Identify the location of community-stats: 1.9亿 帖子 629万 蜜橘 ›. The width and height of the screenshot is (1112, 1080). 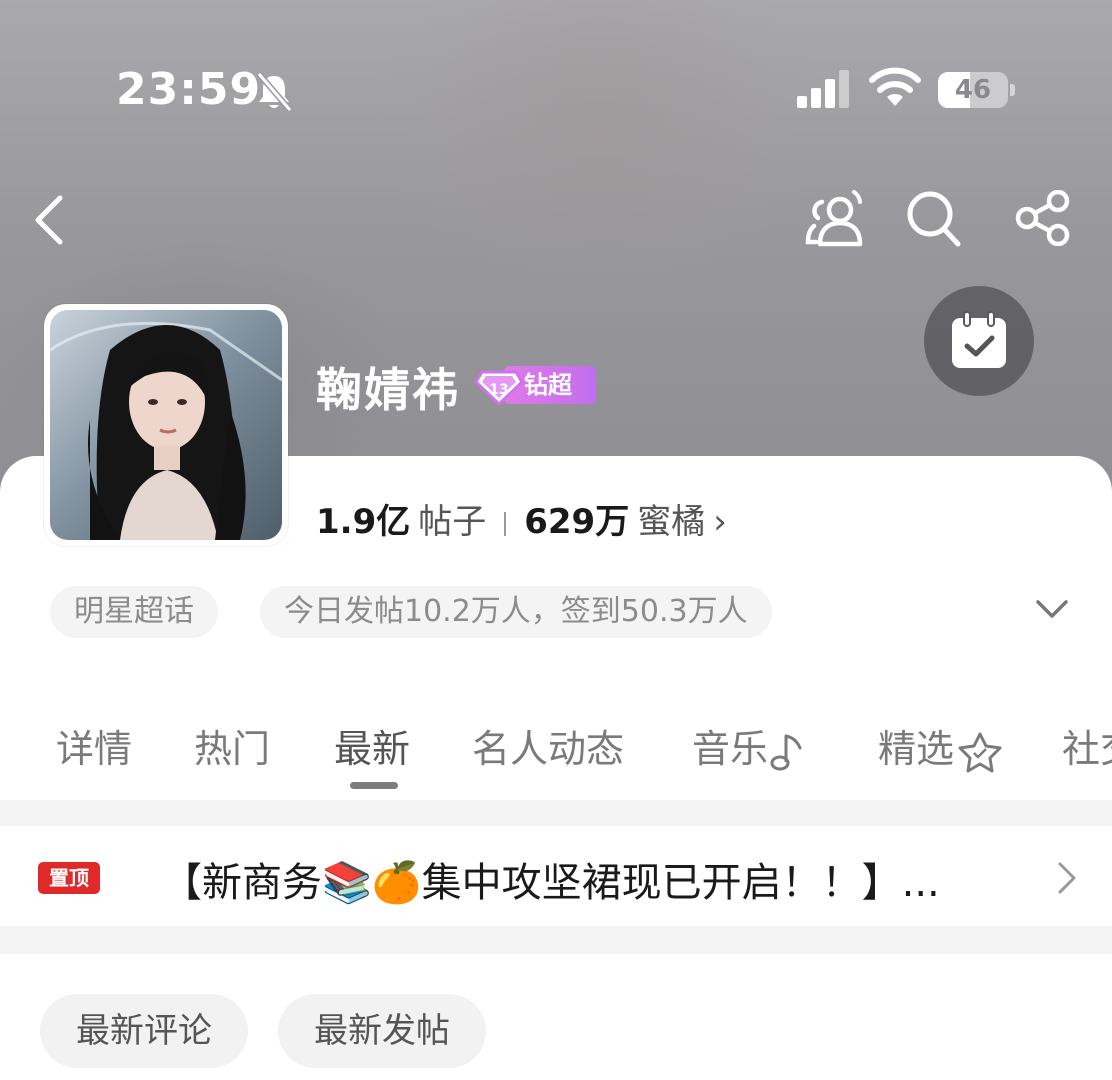
(521, 519).